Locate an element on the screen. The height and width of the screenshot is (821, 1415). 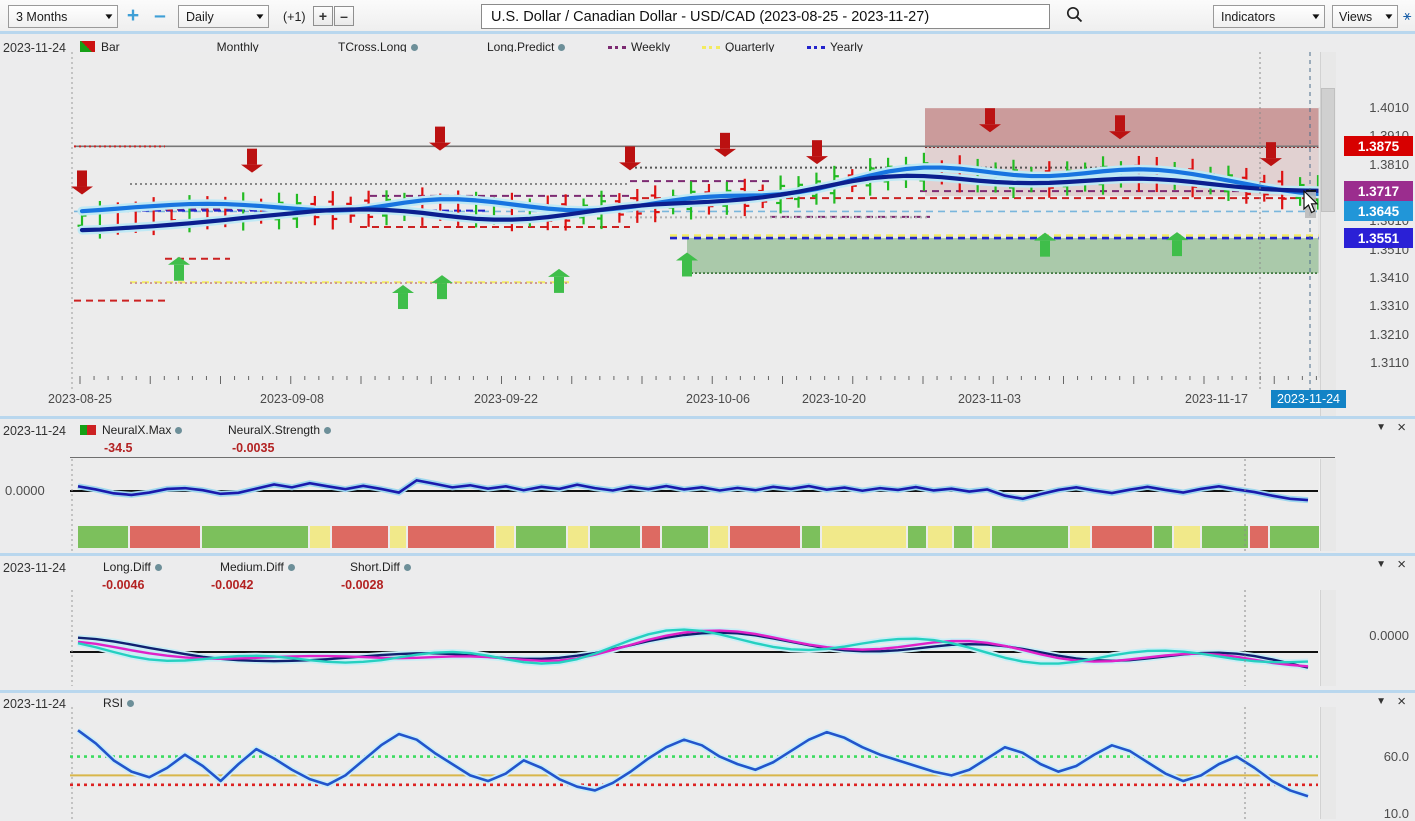
legend-item-short-diff: Short.Diff is located at coordinates (369, 567).